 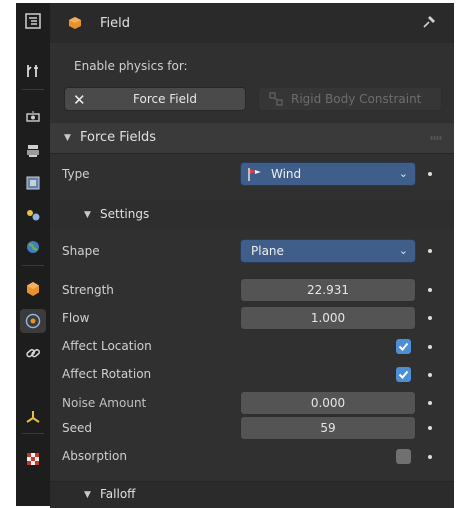 I want to click on properties-tabs, so click(x=33, y=254).